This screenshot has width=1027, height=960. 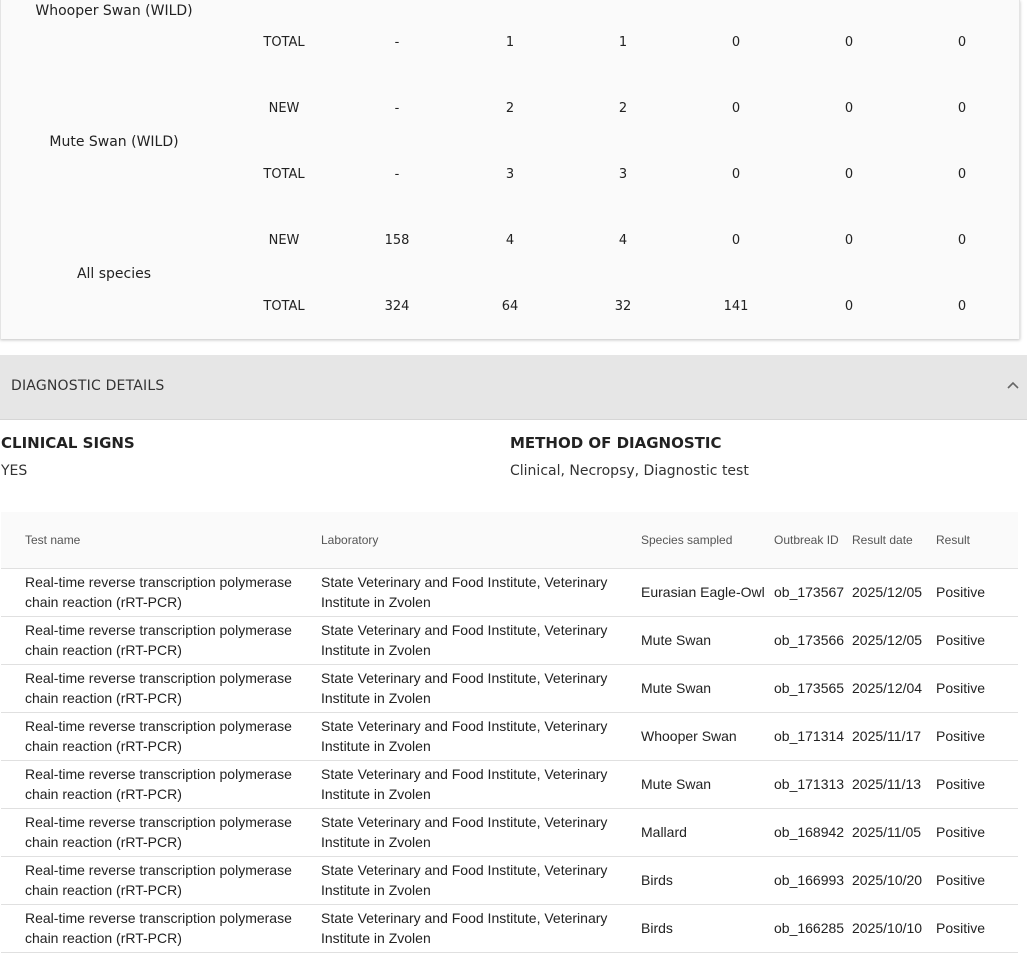 What do you see at coordinates (887, 736) in the screenshot?
I see `result-date-cell: 2025/11/17` at bounding box center [887, 736].